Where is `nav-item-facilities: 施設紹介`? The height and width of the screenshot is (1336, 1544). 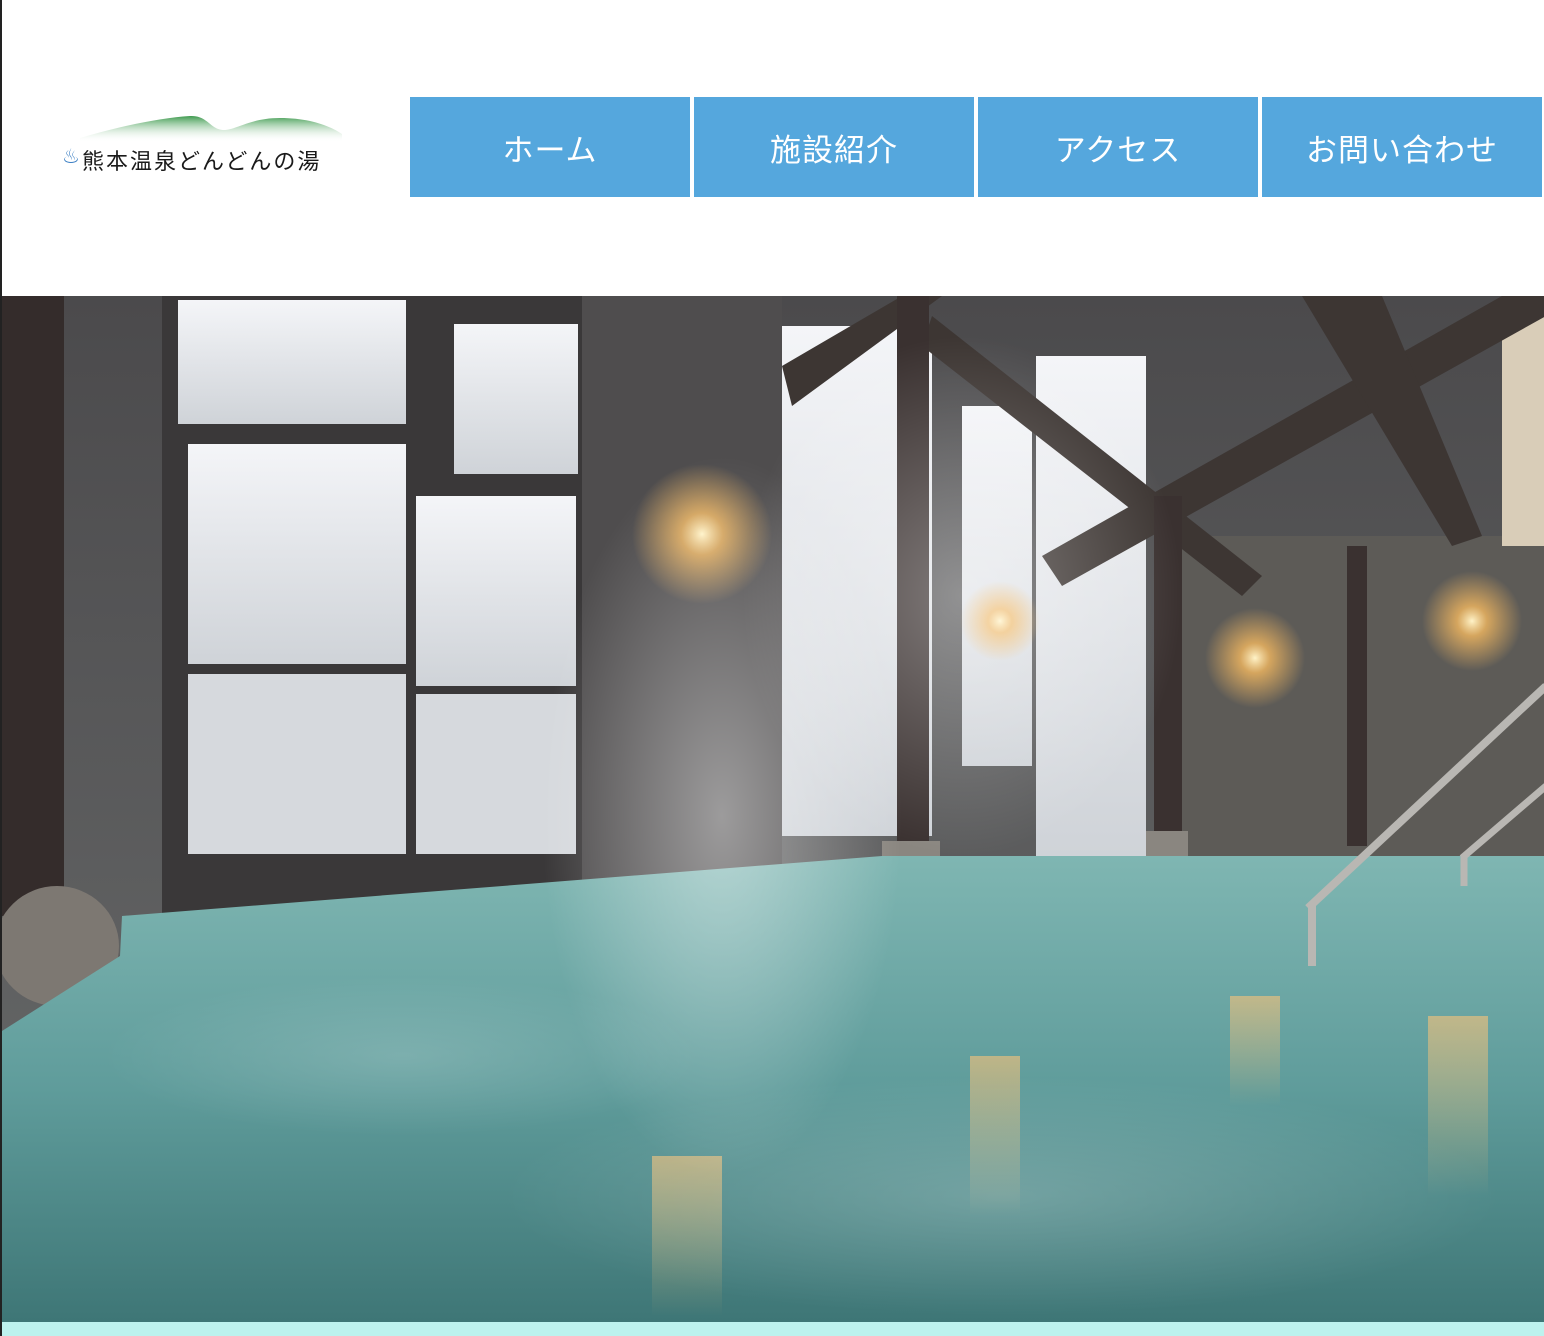
nav-item-facilities: 施設紹介 is located at coordinates (834, 147).